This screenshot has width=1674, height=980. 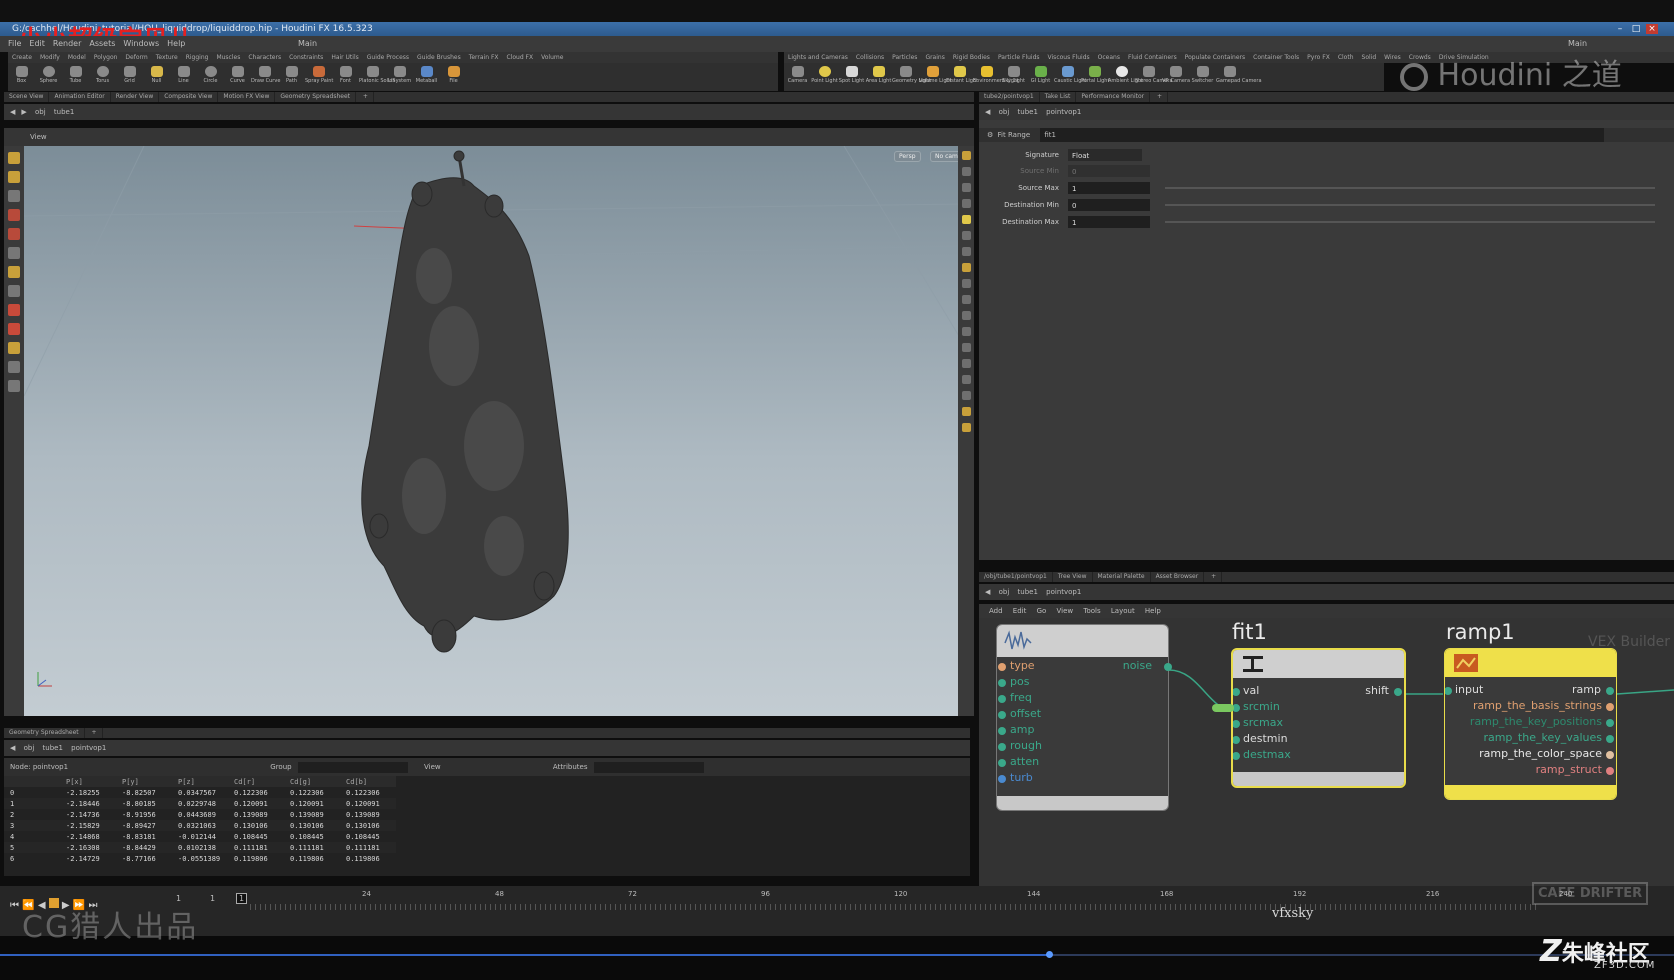 I want to click on destination-min-slider, so click(x=1410, y=205).